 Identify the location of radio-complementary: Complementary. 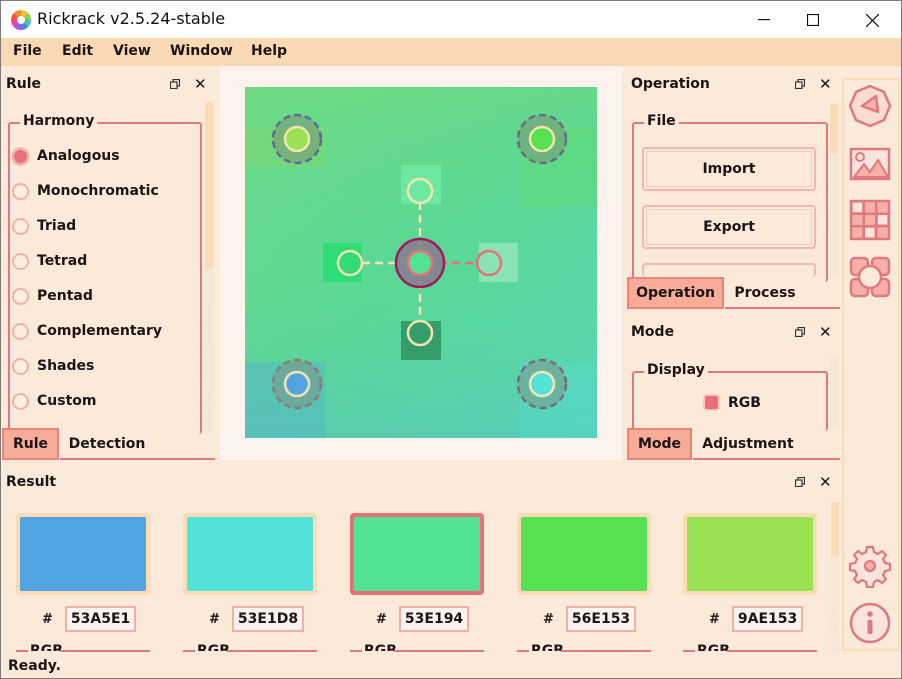
(87, 331).